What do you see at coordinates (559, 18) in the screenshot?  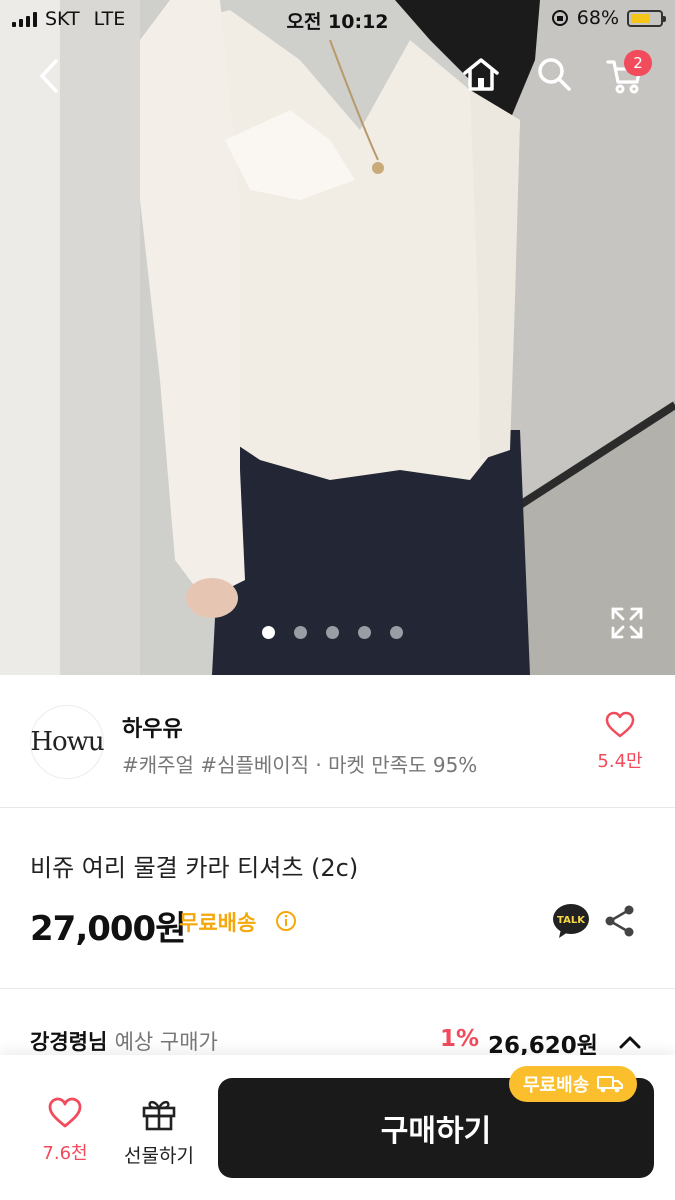 I see `orientation-lock-icon` at bounding box center [559, 18].